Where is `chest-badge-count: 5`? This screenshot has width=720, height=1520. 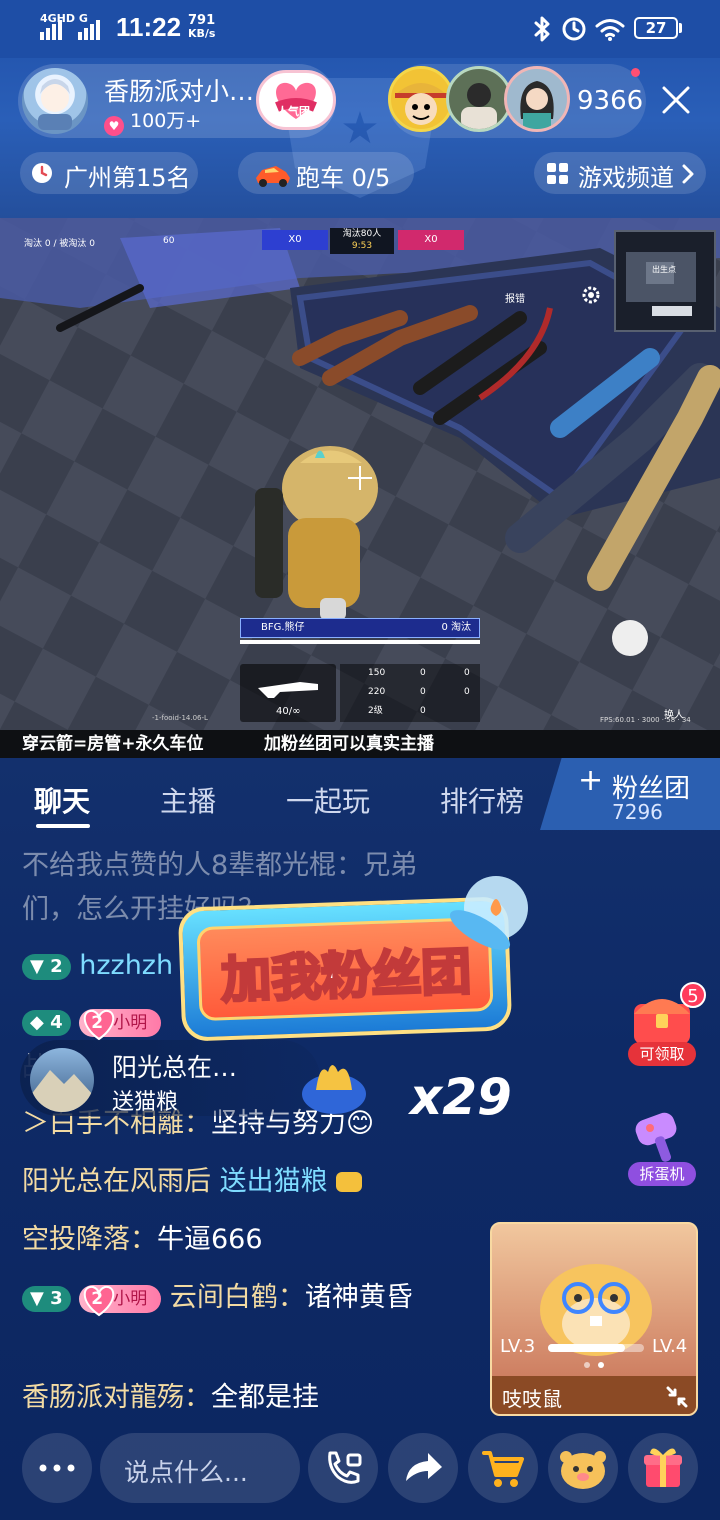
chest-badge-count: 5 is located at coordinates (693, 996).